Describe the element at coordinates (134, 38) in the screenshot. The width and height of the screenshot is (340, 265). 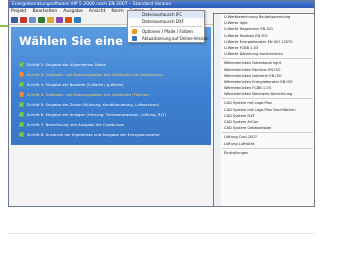
I see `update-icon` at that location.